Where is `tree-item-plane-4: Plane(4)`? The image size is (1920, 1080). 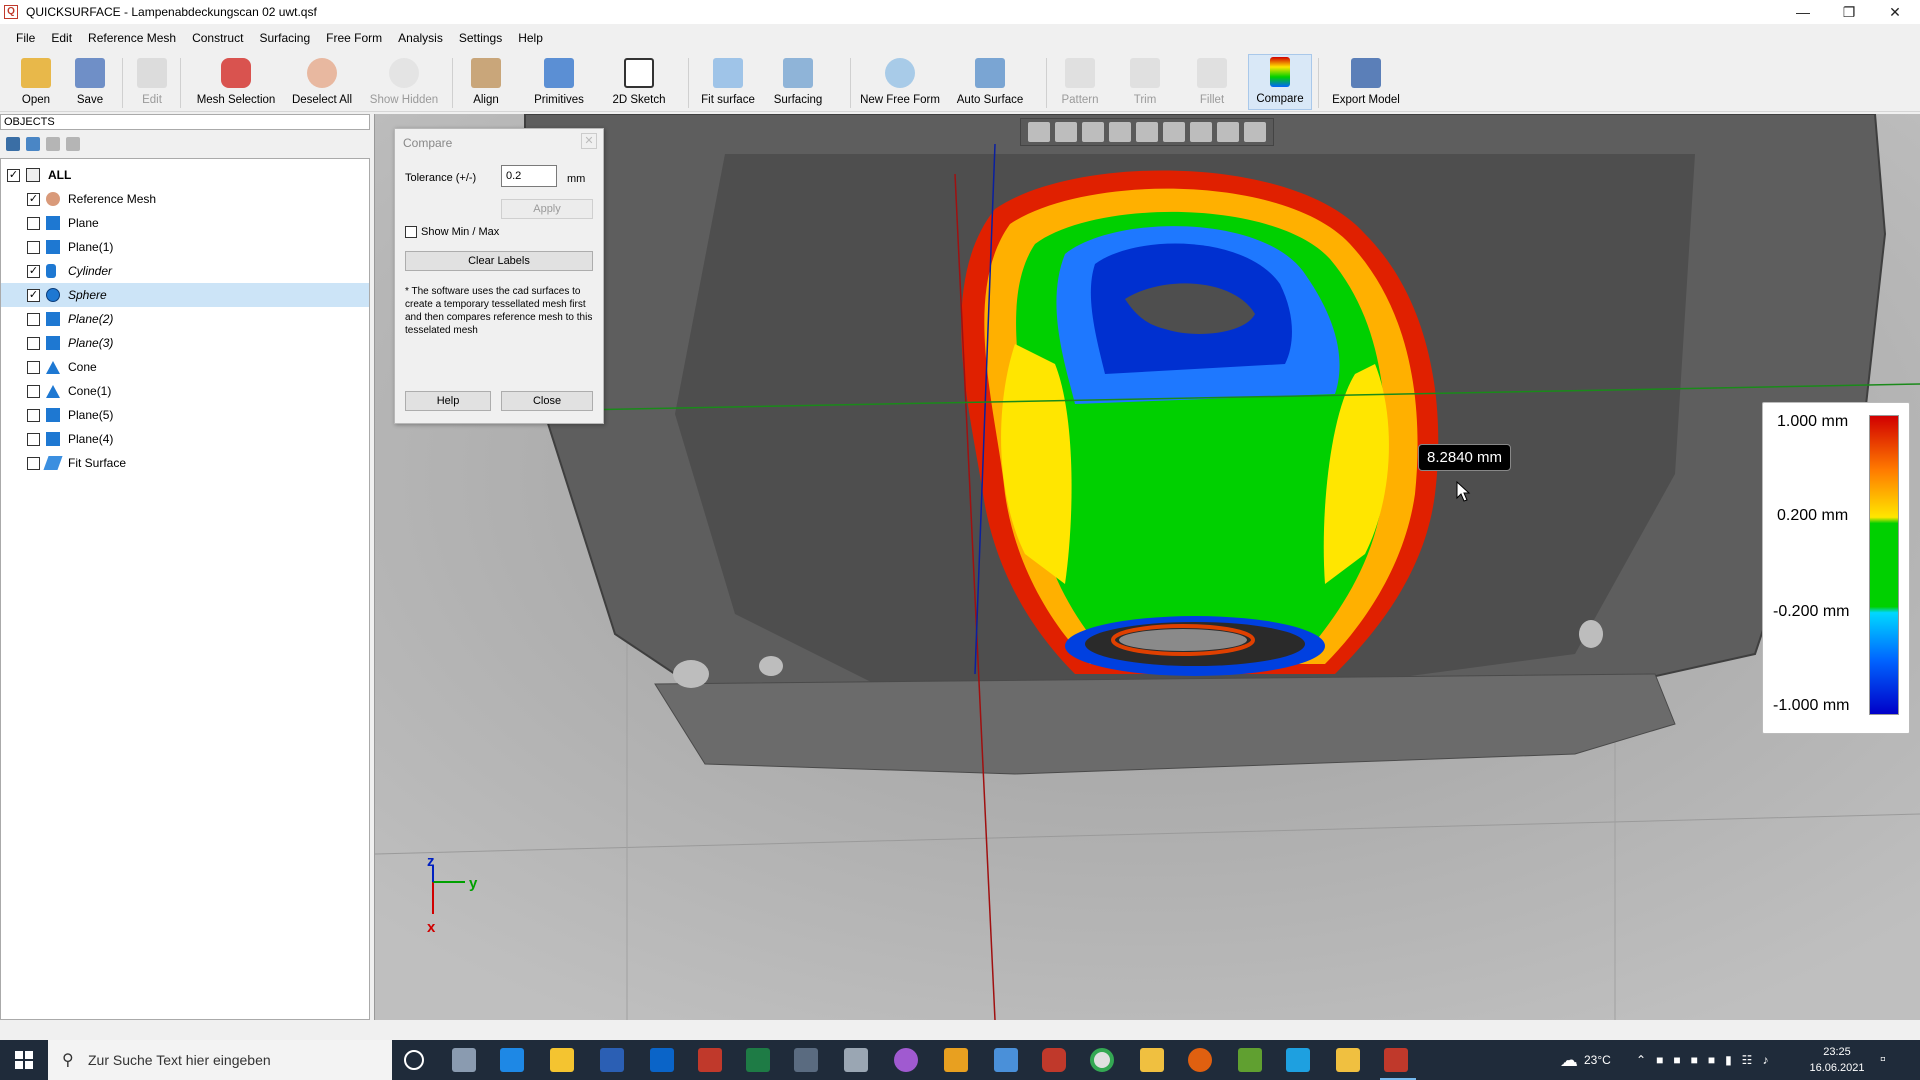 tree-item-plane-4: Plane(4) is located at coordinates (185, 439).